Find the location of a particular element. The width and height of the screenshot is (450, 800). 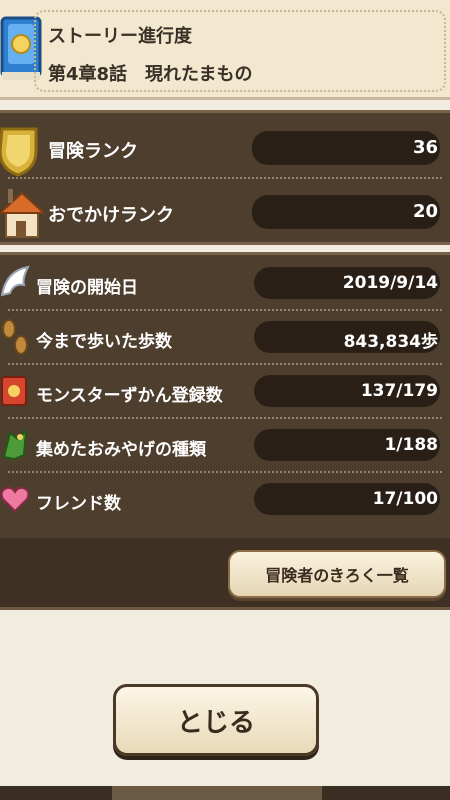

monster-book-value: 137/179 is located at coordinates (399, 391).